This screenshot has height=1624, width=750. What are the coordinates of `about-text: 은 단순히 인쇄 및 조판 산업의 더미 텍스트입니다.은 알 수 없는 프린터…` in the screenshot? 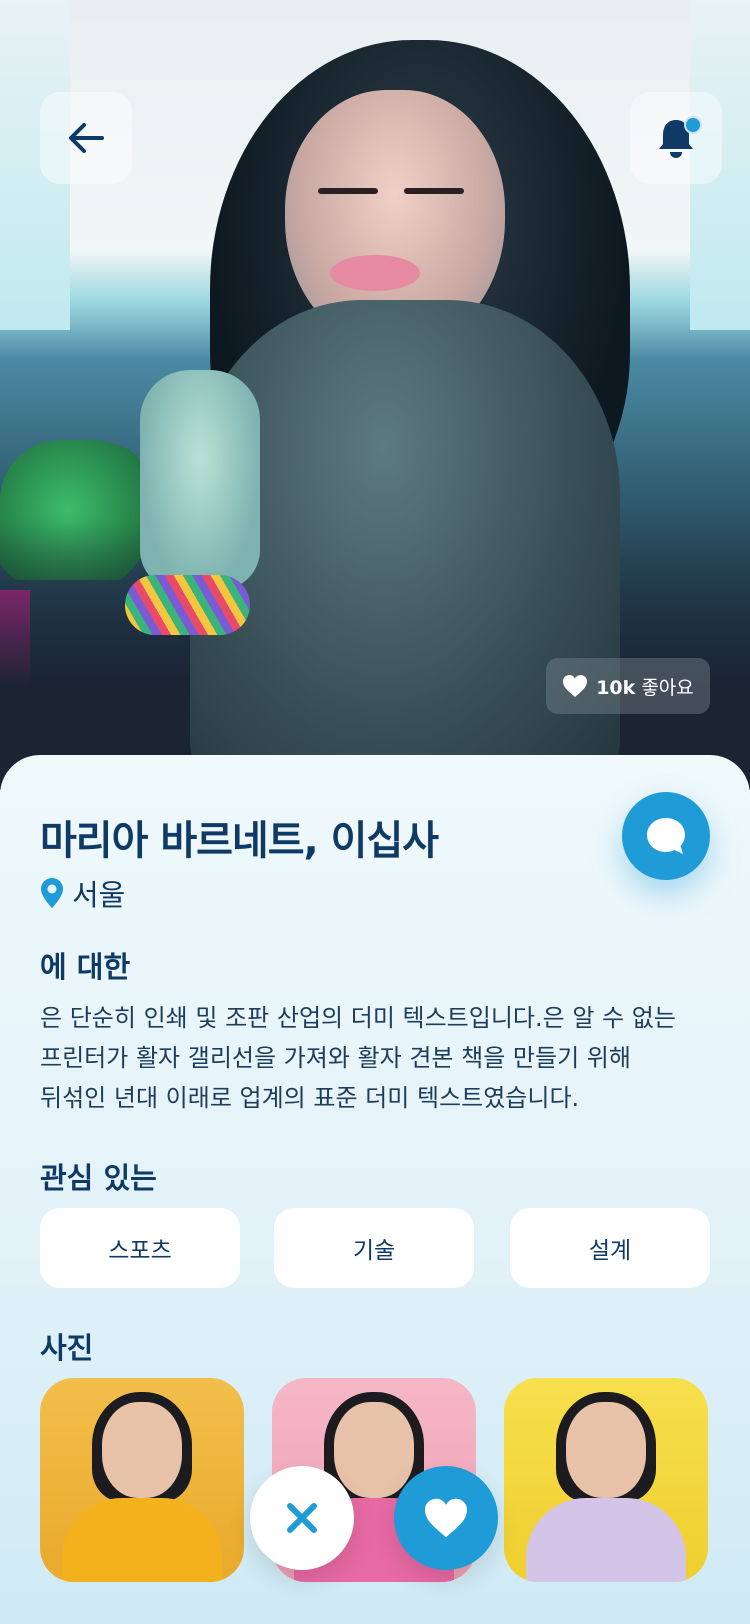 It's located at (380, 1058).